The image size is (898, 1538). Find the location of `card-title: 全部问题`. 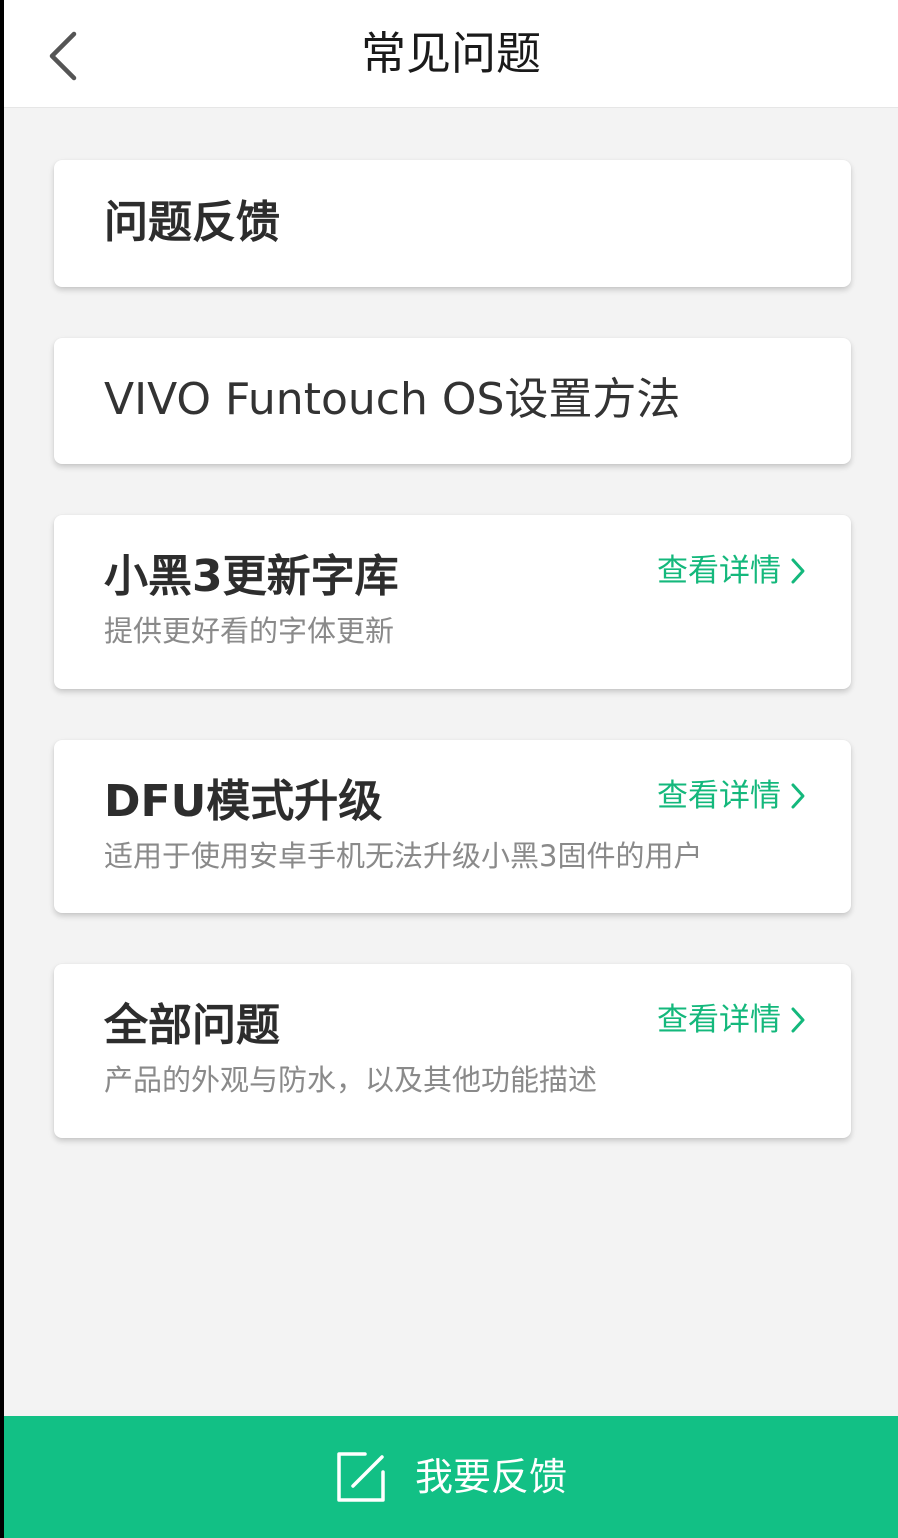

card-title: 全部问题 is located at coordinates (192, 1025).